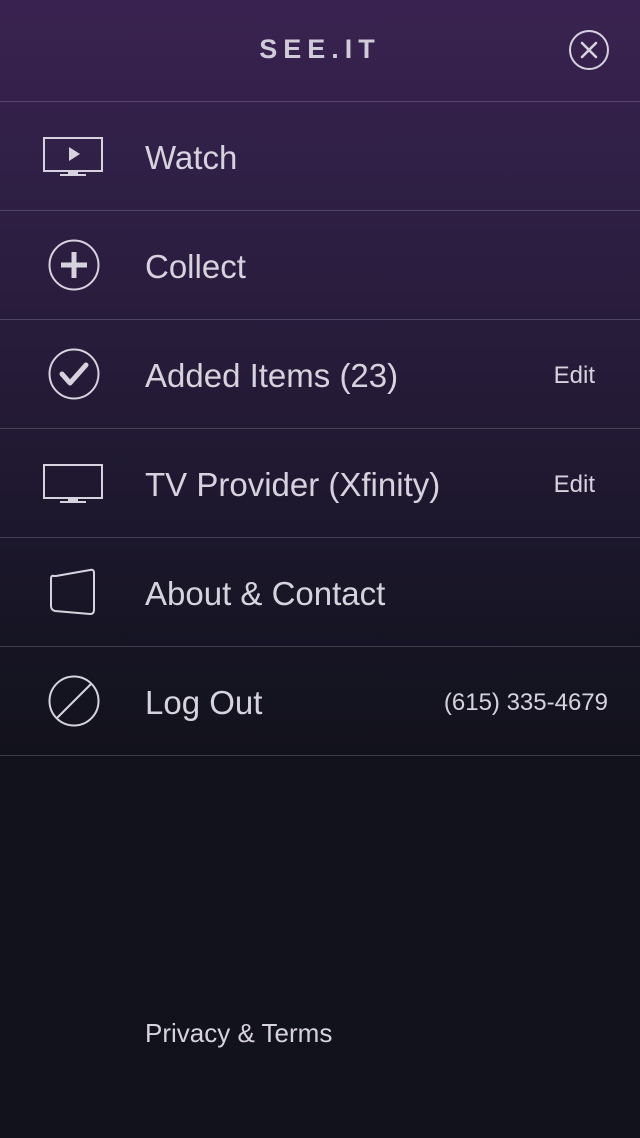 This screenshot has height=1138, width=640. I want to click on menu-item-watch: Watch, so click(320, 156).